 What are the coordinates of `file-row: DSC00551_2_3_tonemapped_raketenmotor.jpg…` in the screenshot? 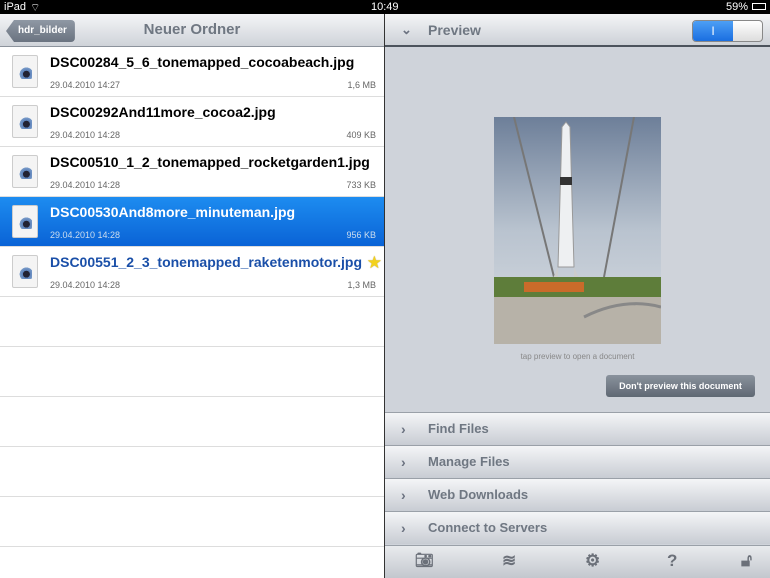 It's located at (192, 272).